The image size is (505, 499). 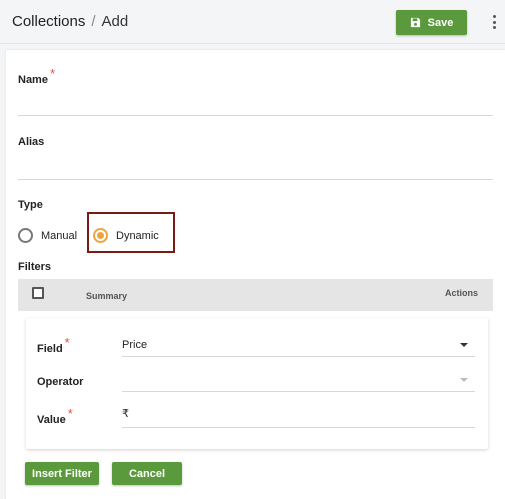 I want to click on select-all-checkbox, so click(x=38, y=293).